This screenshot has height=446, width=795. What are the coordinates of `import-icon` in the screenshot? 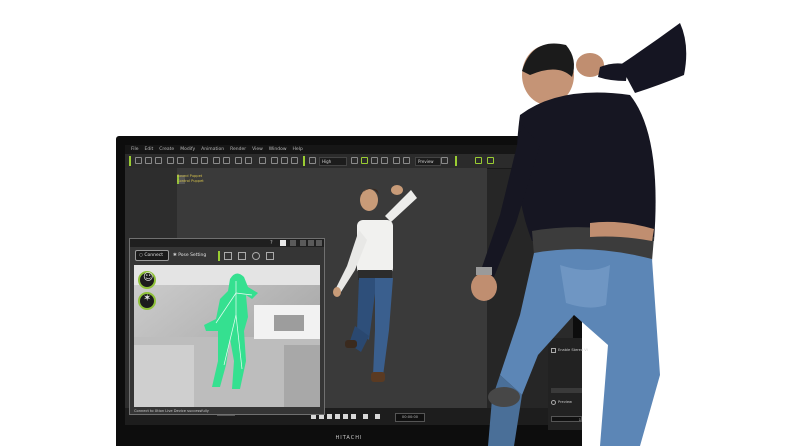 It's located at (170, 160).